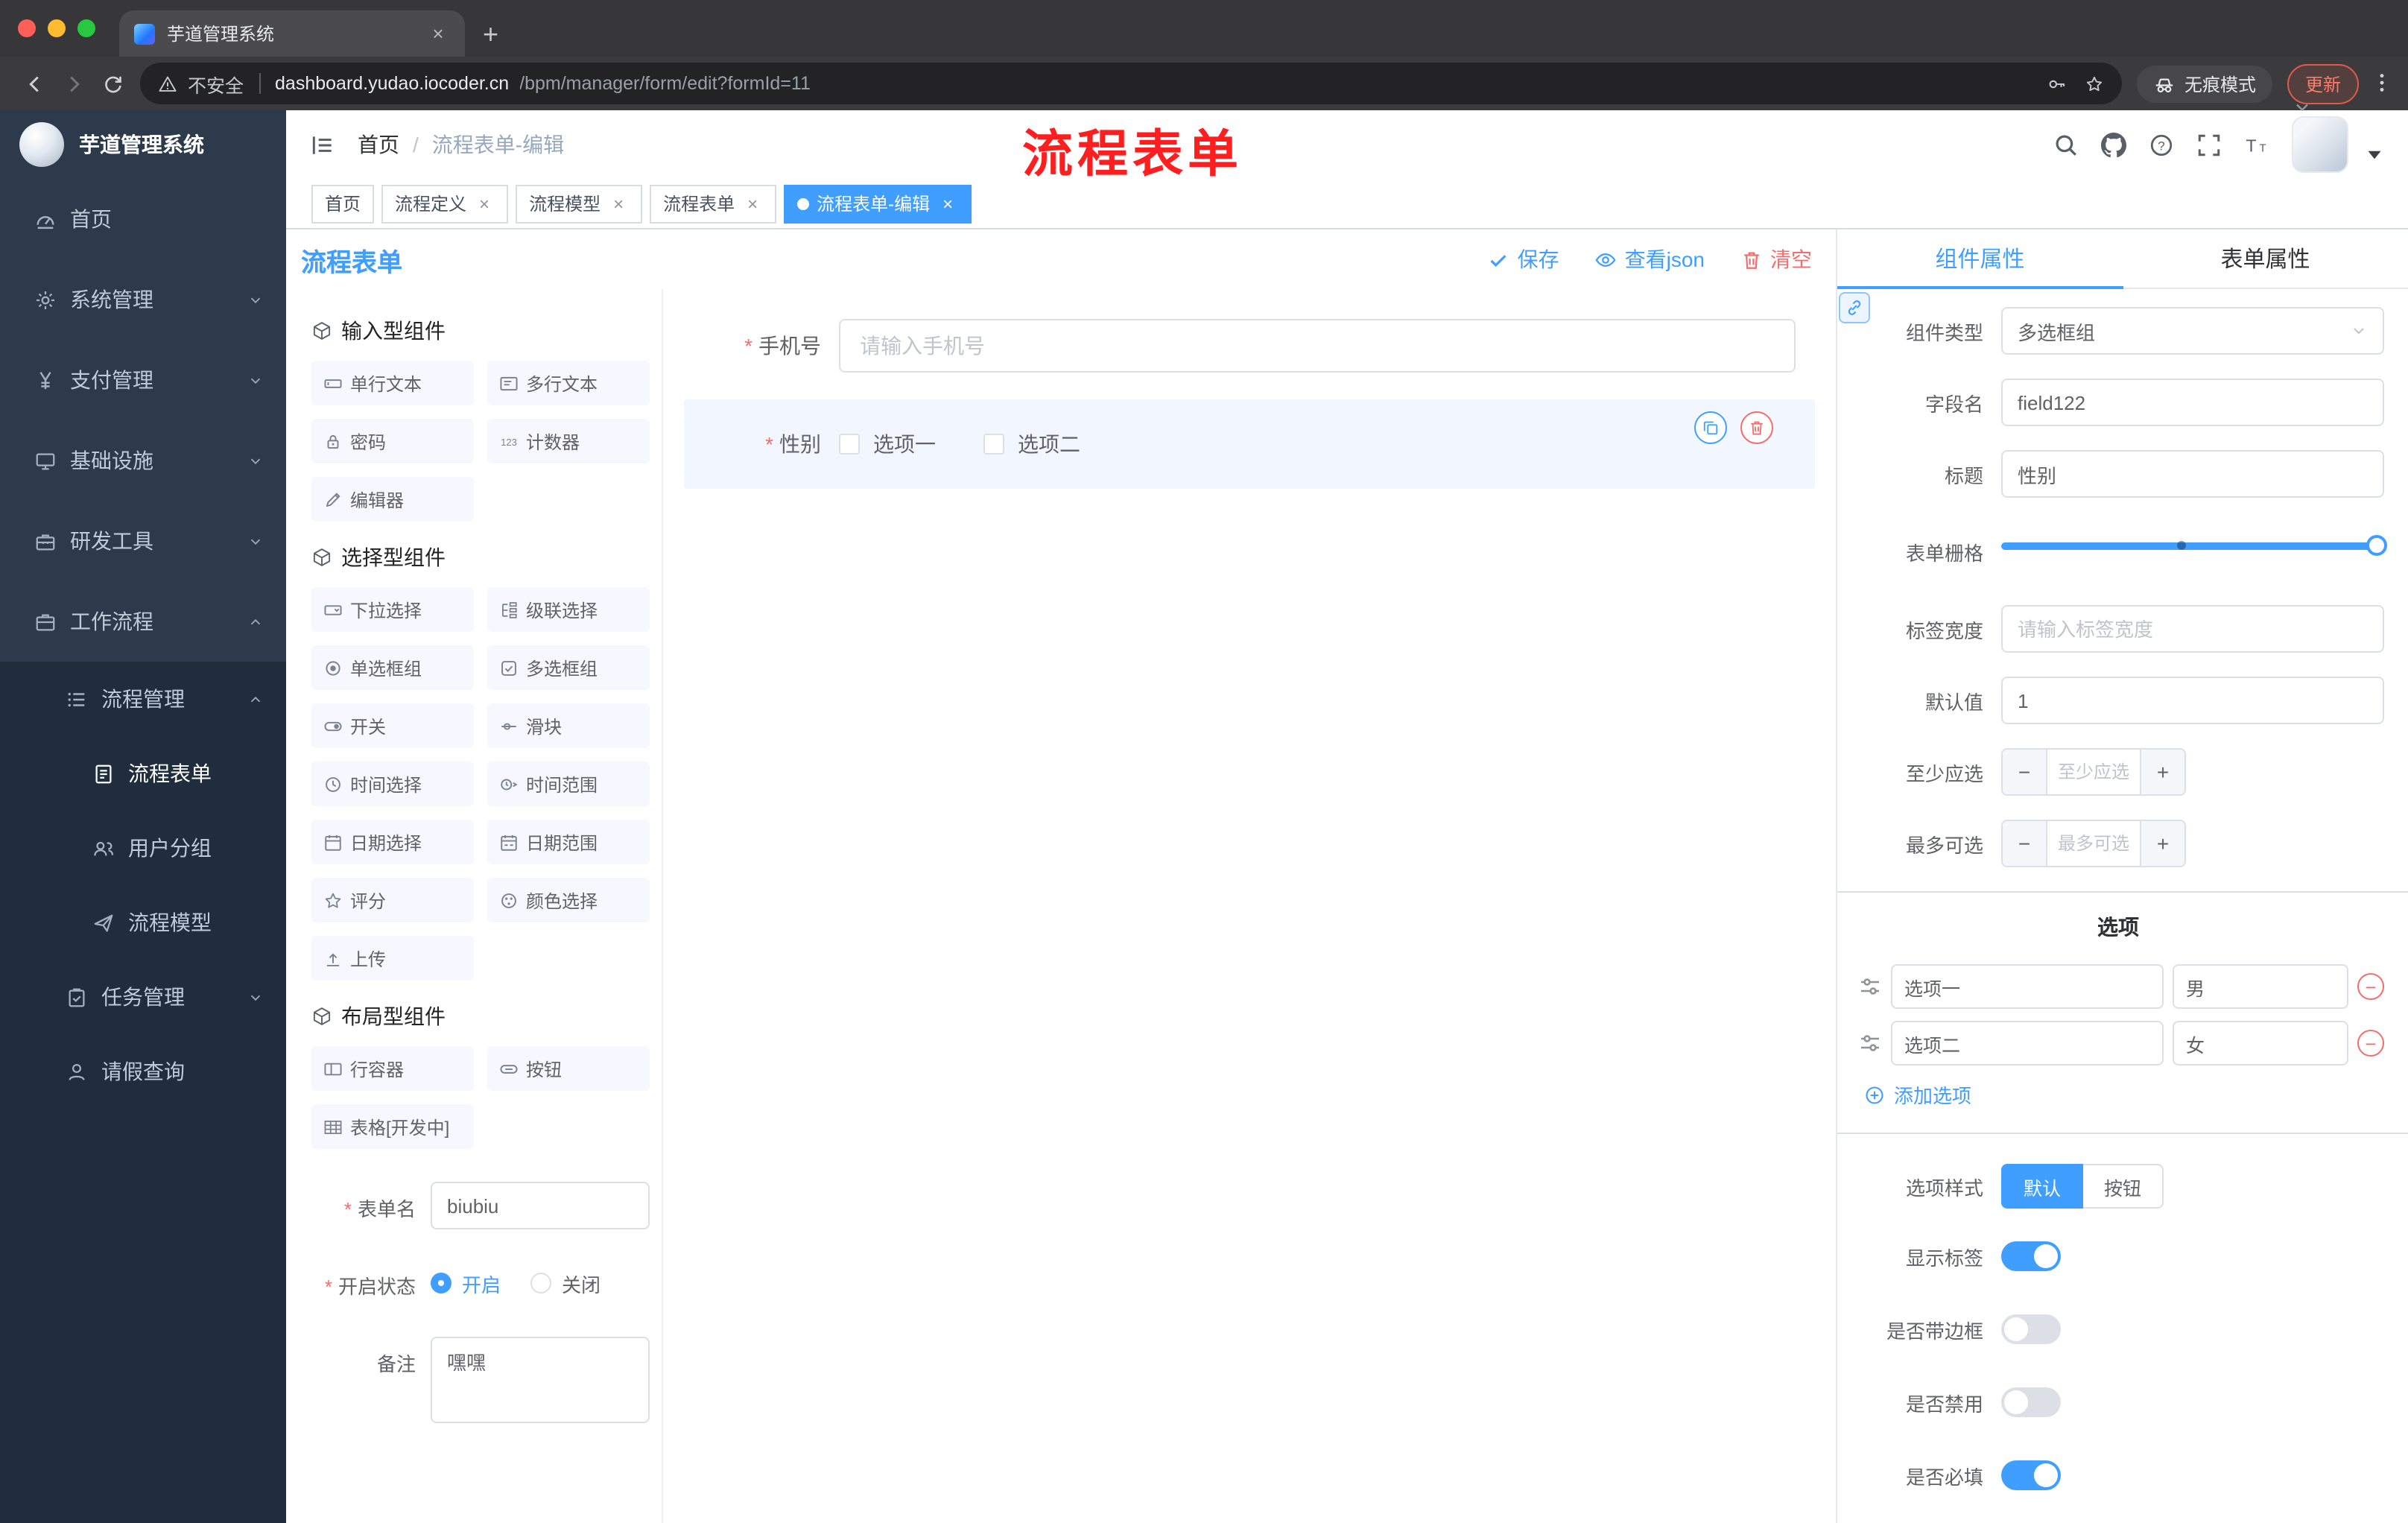 The image size is (2408, 1523). Describe the element at coordinates (713, 203) in the screenshot. I see `tag-process-form: 流程表单 ×` at that location.